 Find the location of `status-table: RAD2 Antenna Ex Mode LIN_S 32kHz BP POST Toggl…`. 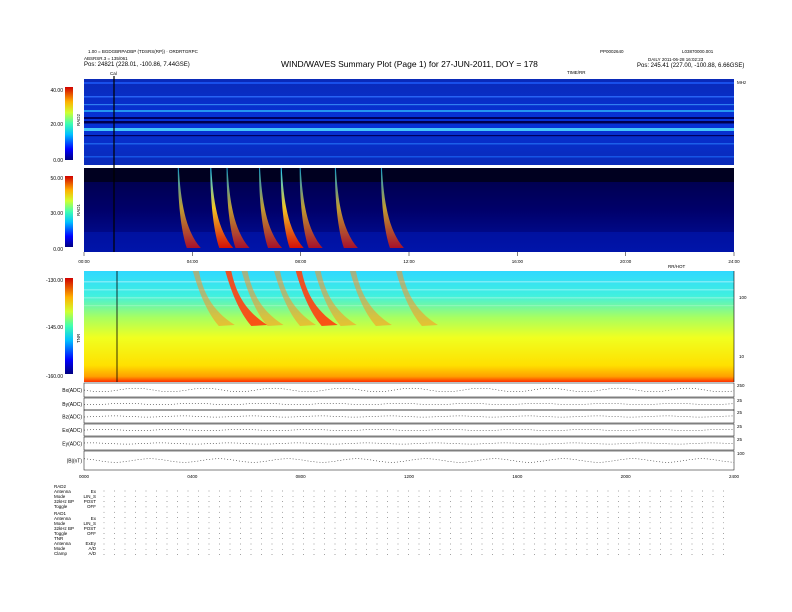

status-table: RAD2 Antenna Ex Mode LIN_S 32kHz BP POST Toggl… is located at coordinates (75, 520).